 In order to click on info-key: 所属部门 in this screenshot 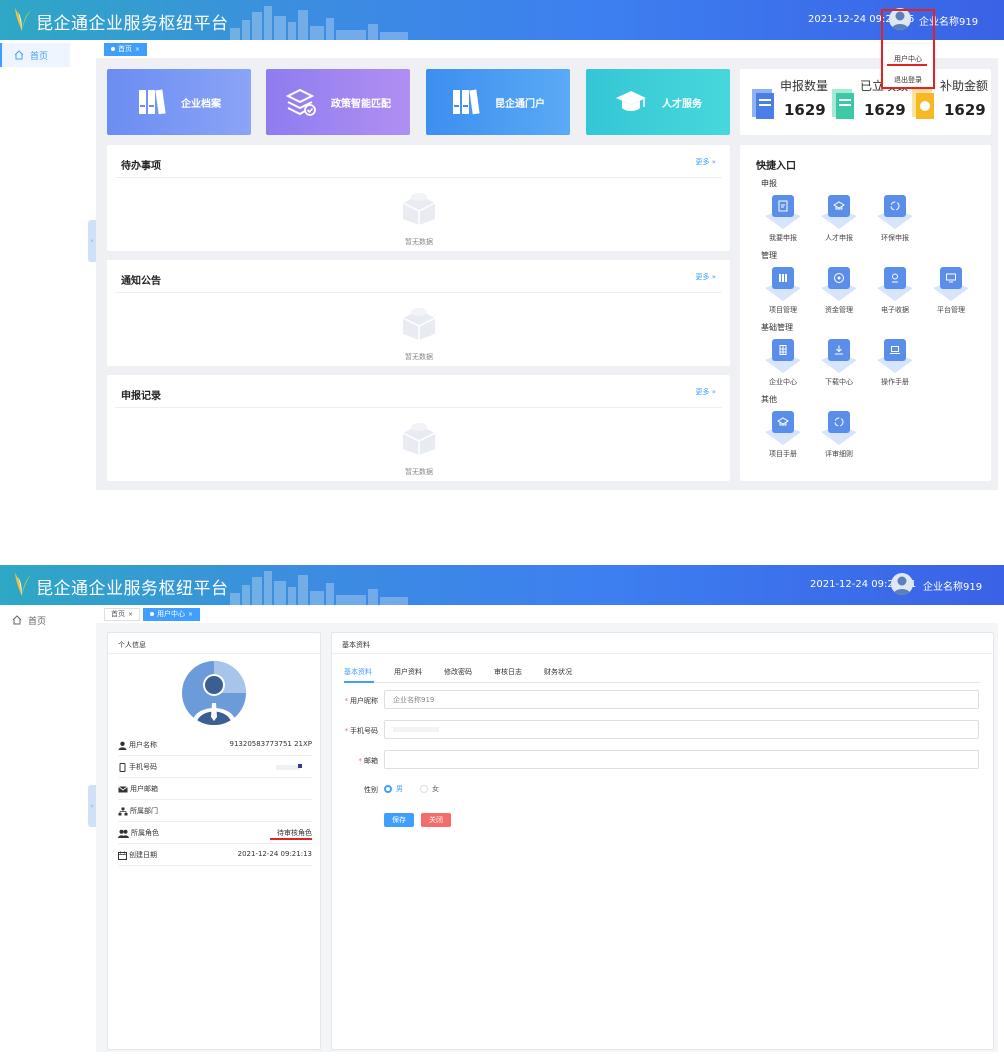, I will do `click(144, 811)`.